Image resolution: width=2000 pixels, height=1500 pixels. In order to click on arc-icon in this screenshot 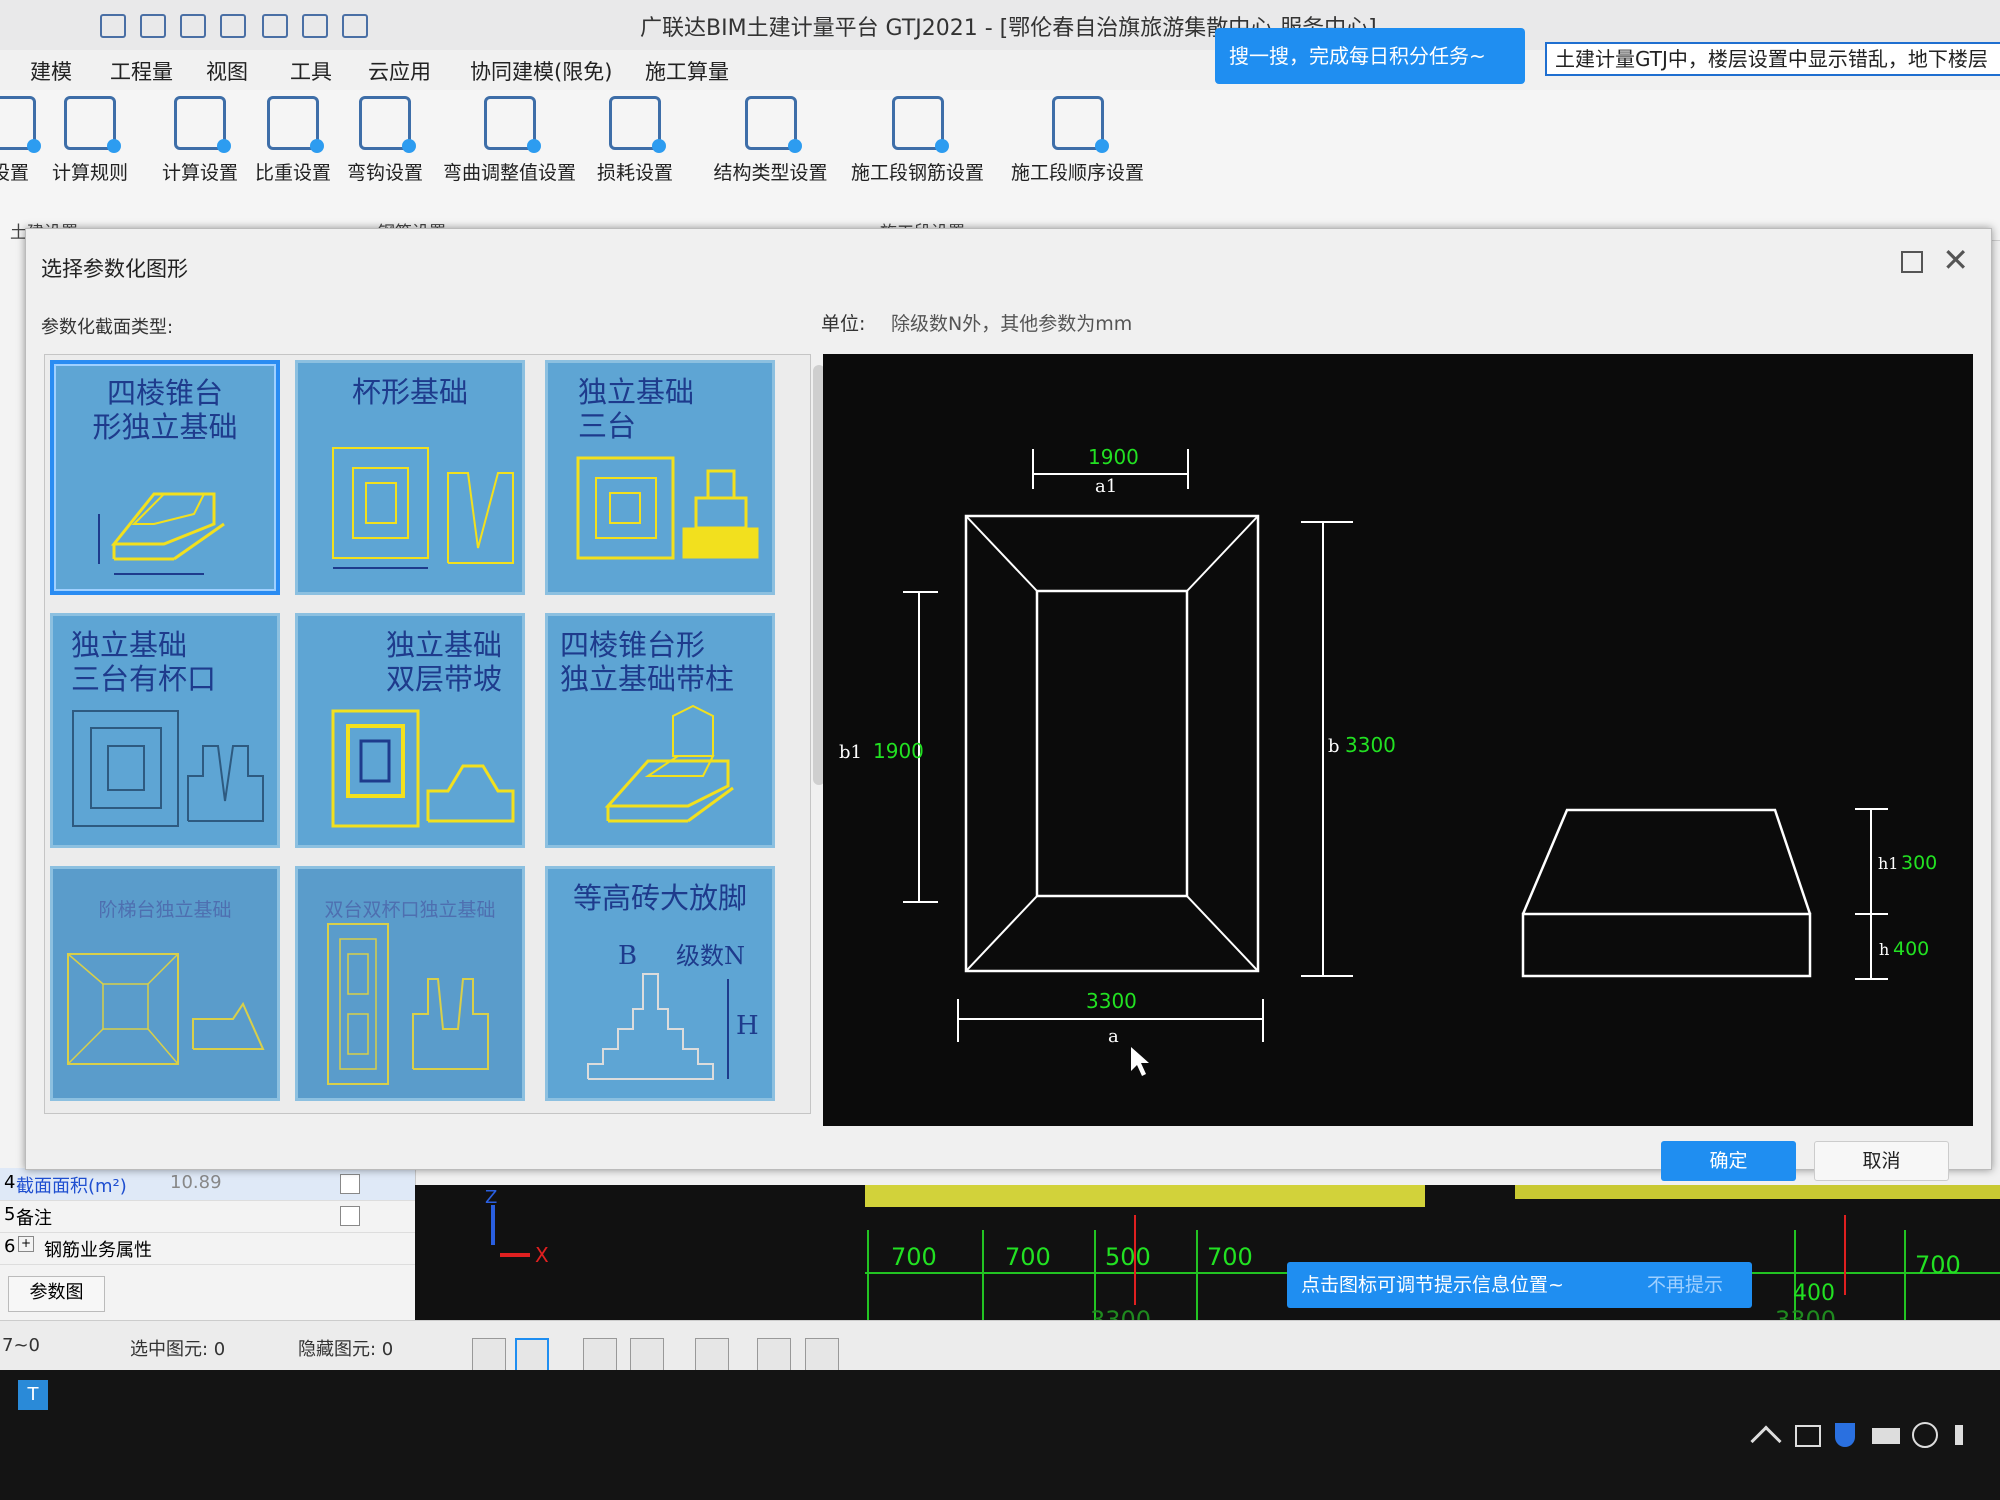, I will do `click(822, 1355)`.